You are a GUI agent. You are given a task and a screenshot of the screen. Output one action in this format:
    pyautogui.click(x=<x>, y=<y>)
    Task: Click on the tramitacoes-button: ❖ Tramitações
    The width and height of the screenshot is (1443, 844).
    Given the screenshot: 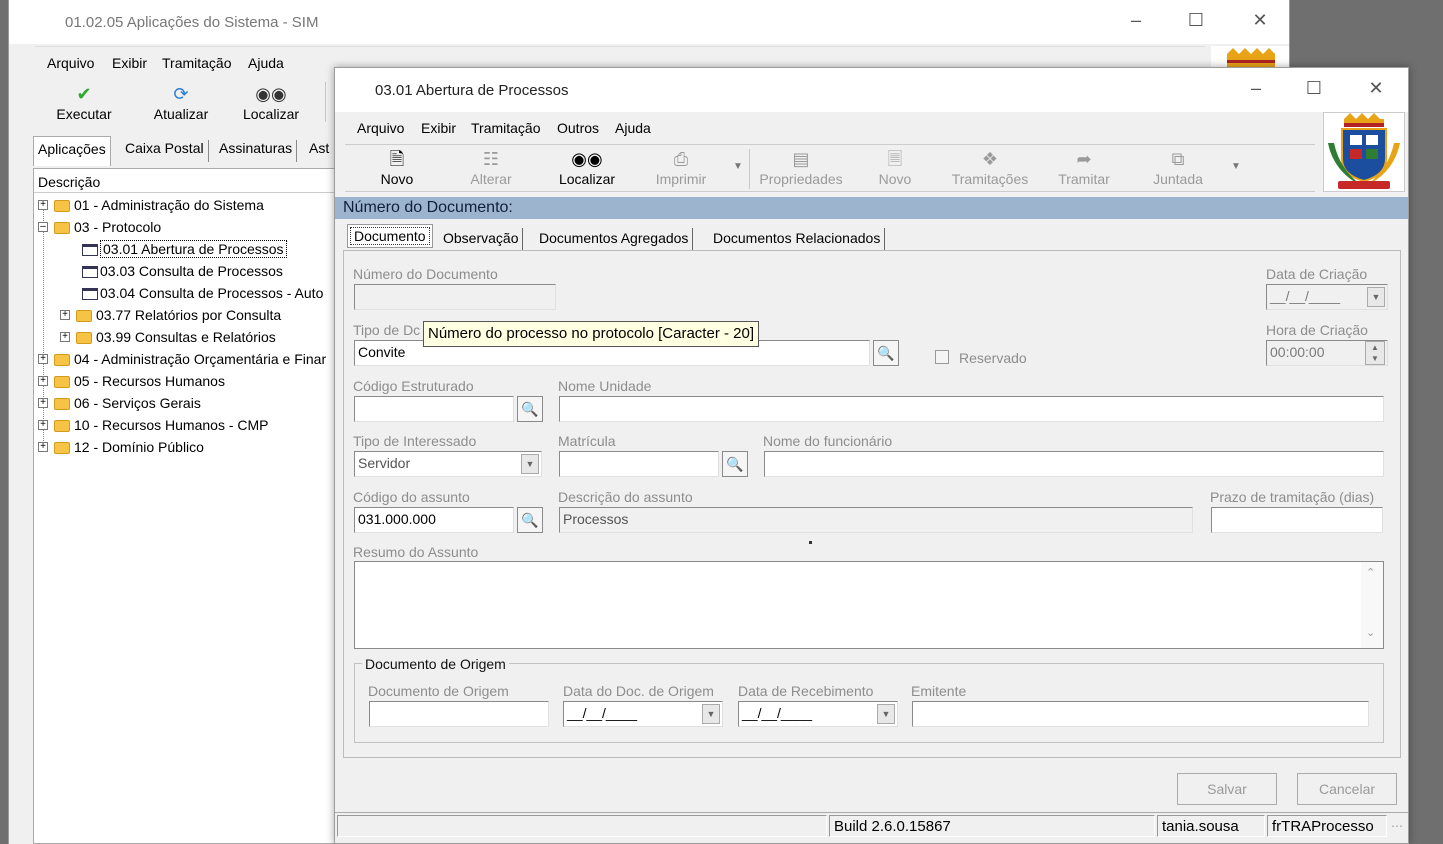 What is the action you would take?
    pyautogui.click(x=990, y=167)
    